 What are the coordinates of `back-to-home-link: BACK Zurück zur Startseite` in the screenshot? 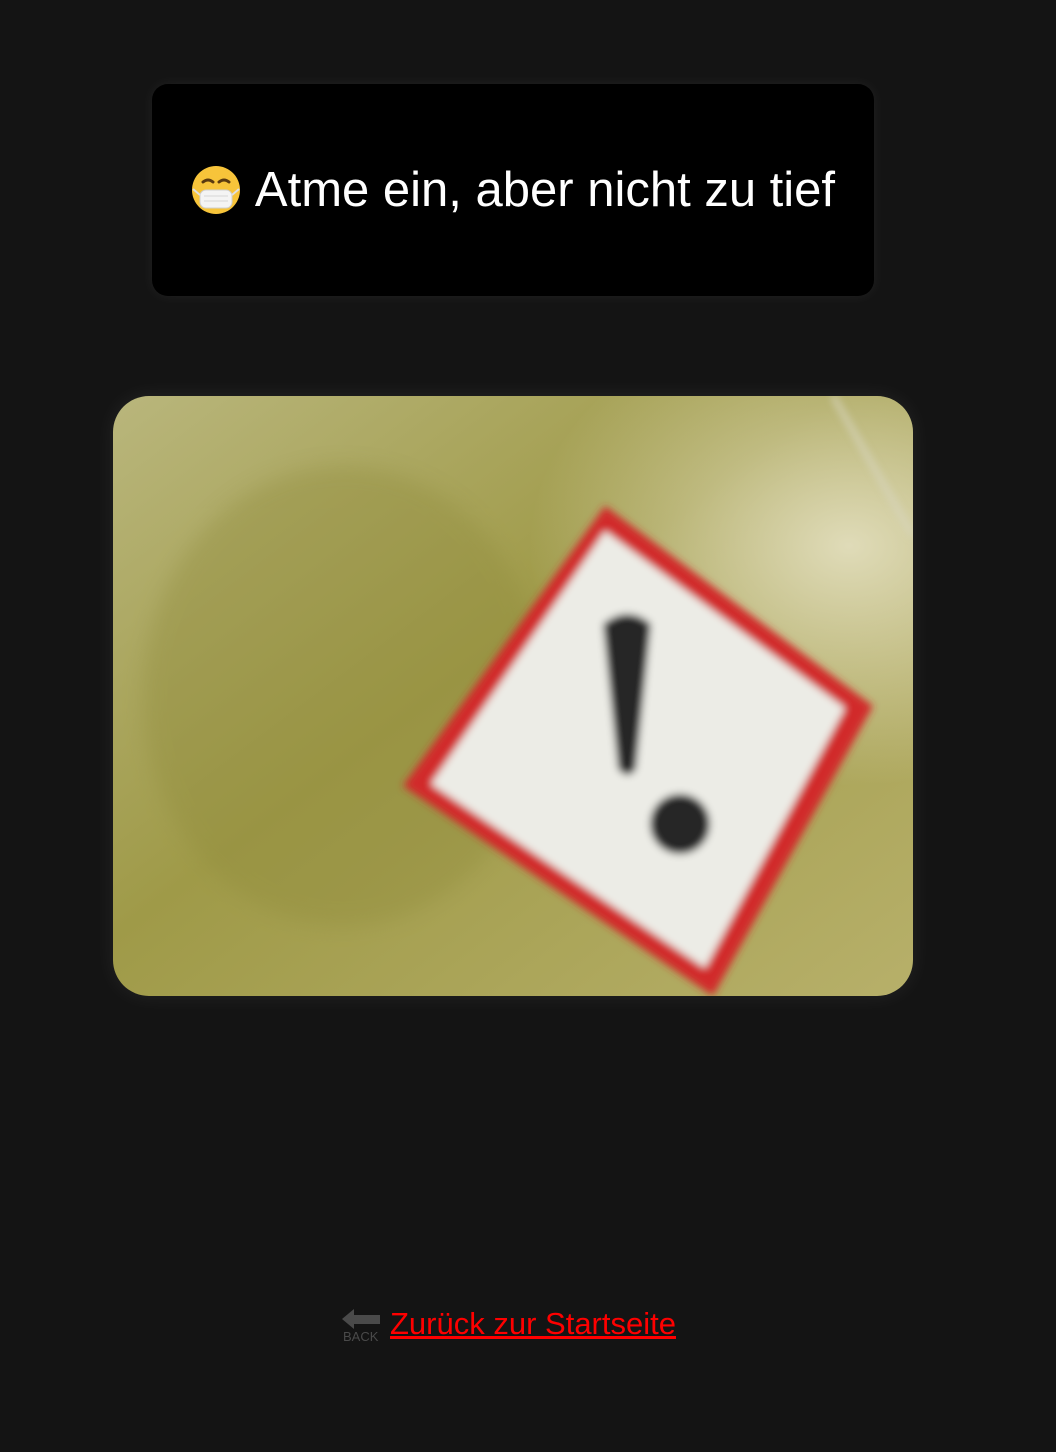 It's located at (508, 1324).